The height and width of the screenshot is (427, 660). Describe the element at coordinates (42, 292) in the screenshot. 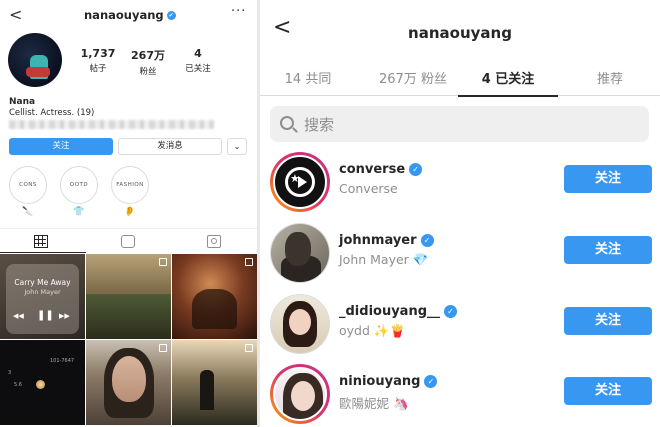

I see `music-artist: John Mayer` at that location.